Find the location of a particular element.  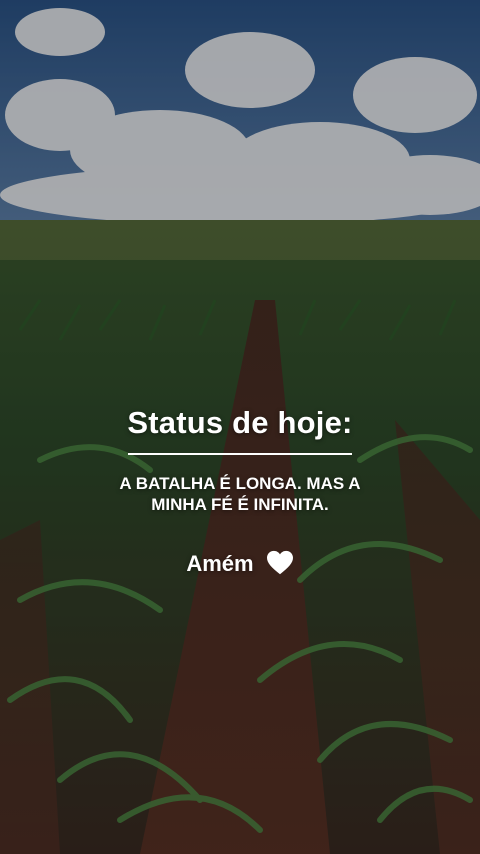

closing-line: Amém is located at coordinates (240, 564).